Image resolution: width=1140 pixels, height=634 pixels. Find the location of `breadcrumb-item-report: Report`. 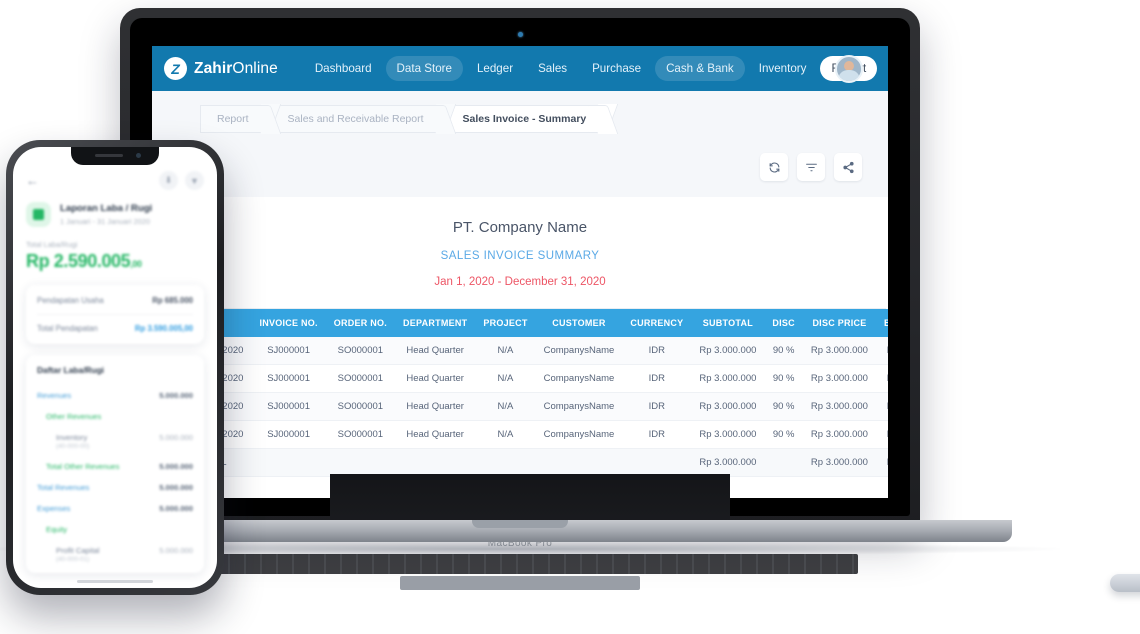

breadcrumb-item-report: Report is located at coordinates (233, 119).